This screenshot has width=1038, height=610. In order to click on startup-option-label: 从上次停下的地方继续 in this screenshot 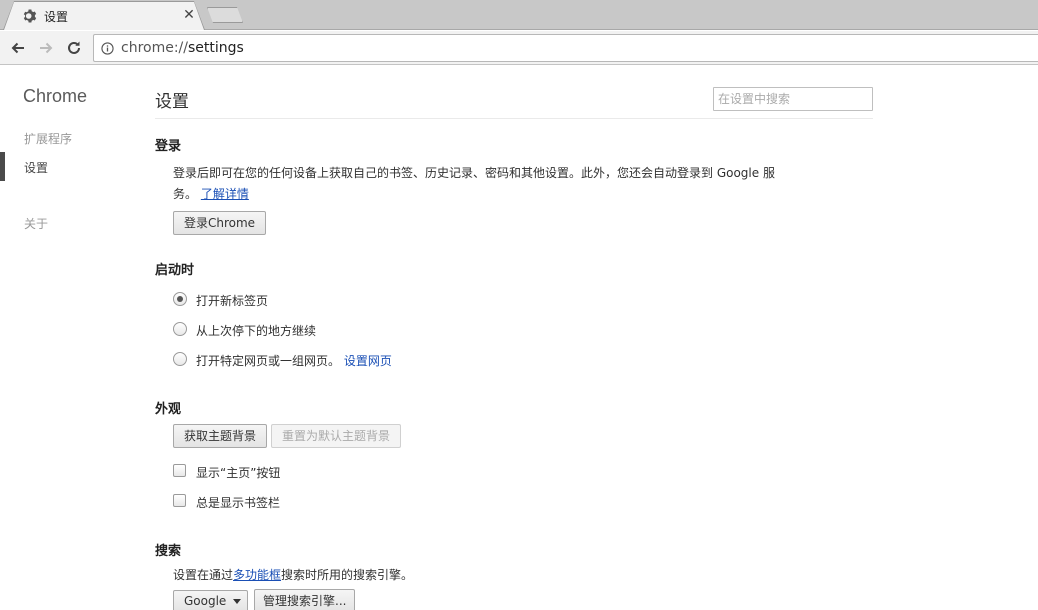, I will do `click(256, 331)`.